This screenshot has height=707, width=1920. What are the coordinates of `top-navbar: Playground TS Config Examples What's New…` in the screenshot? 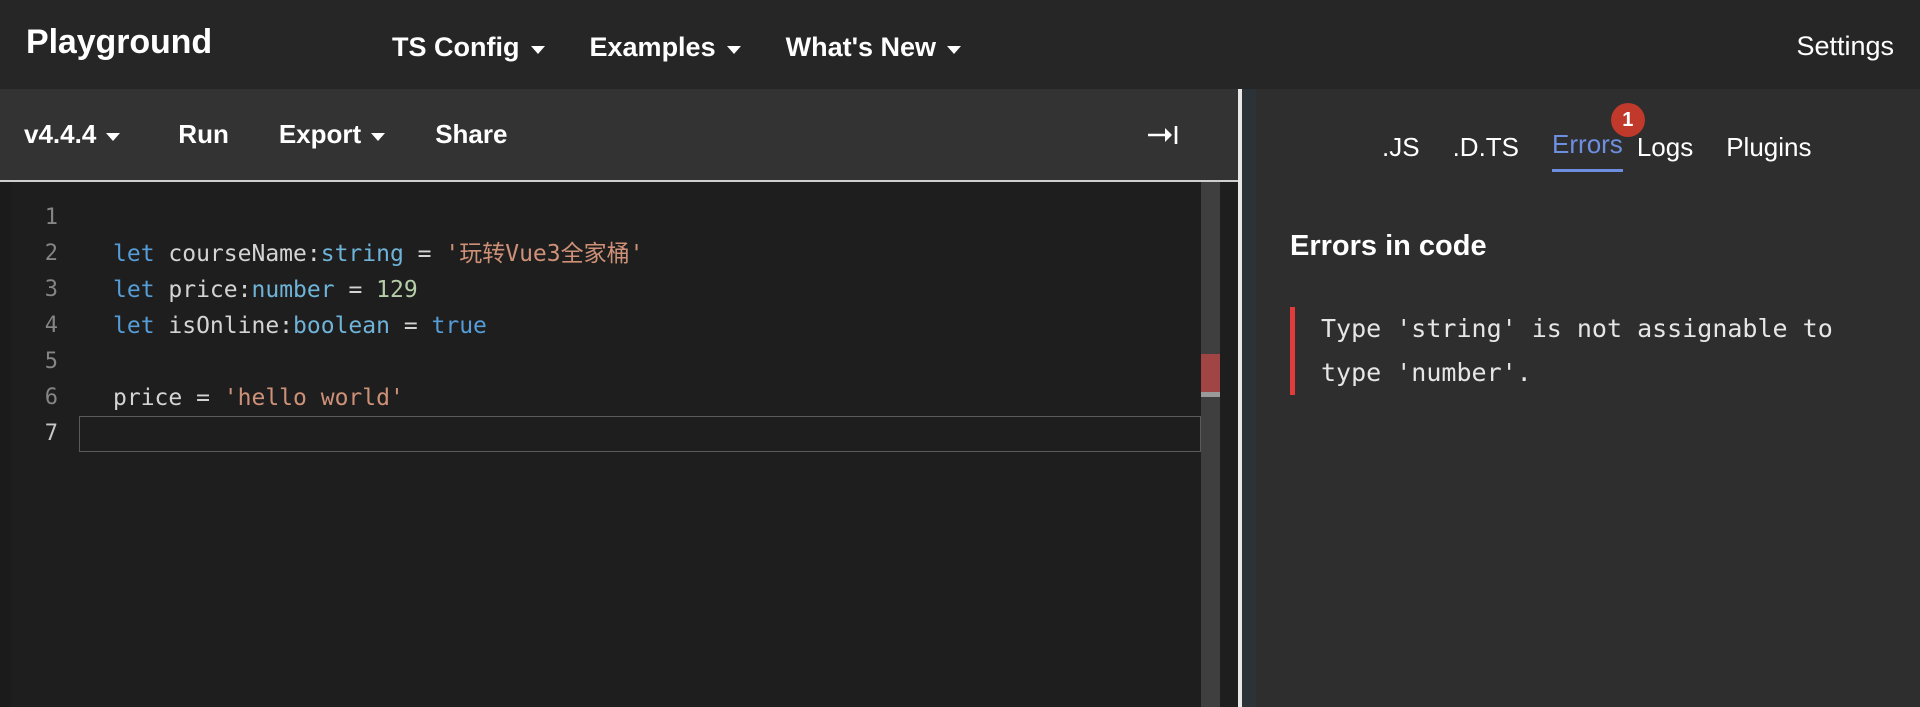 It's located at (960, 44).